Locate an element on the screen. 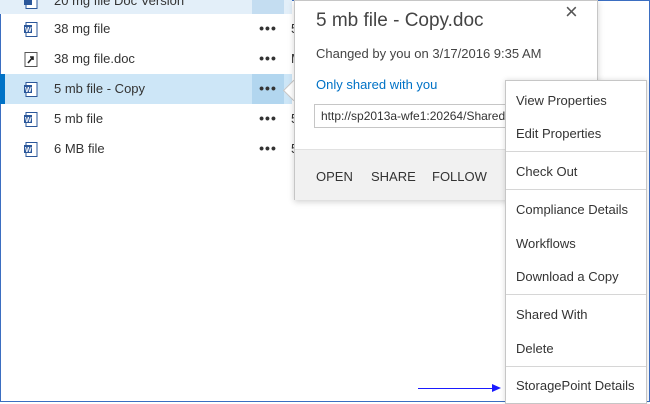  share-button: SHARE is located at coordinates (393, 176).